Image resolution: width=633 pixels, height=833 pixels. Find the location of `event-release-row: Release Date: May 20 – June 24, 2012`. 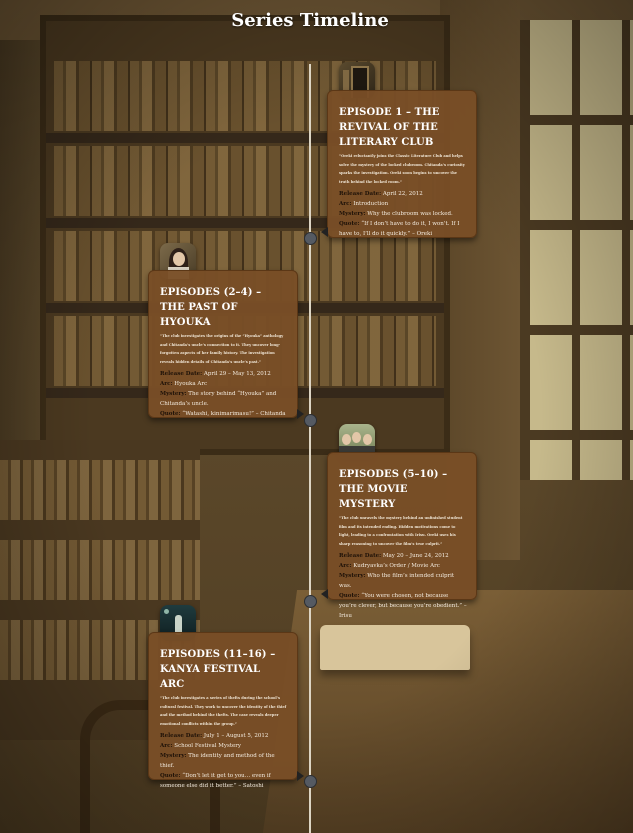

event-release-row: Release Date: May 20 – June 24, 2012 is located at coordinates (394, 556).